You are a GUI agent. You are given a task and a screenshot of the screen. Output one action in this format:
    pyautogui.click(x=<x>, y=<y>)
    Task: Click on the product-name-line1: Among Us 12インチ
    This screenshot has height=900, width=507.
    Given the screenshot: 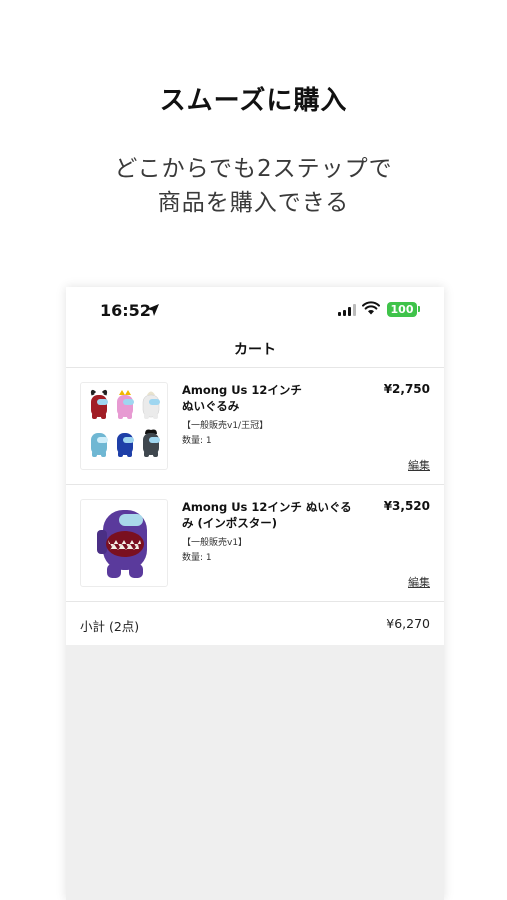 What is the action you would take?
    pyautogui.click(x=242, y=390)
    